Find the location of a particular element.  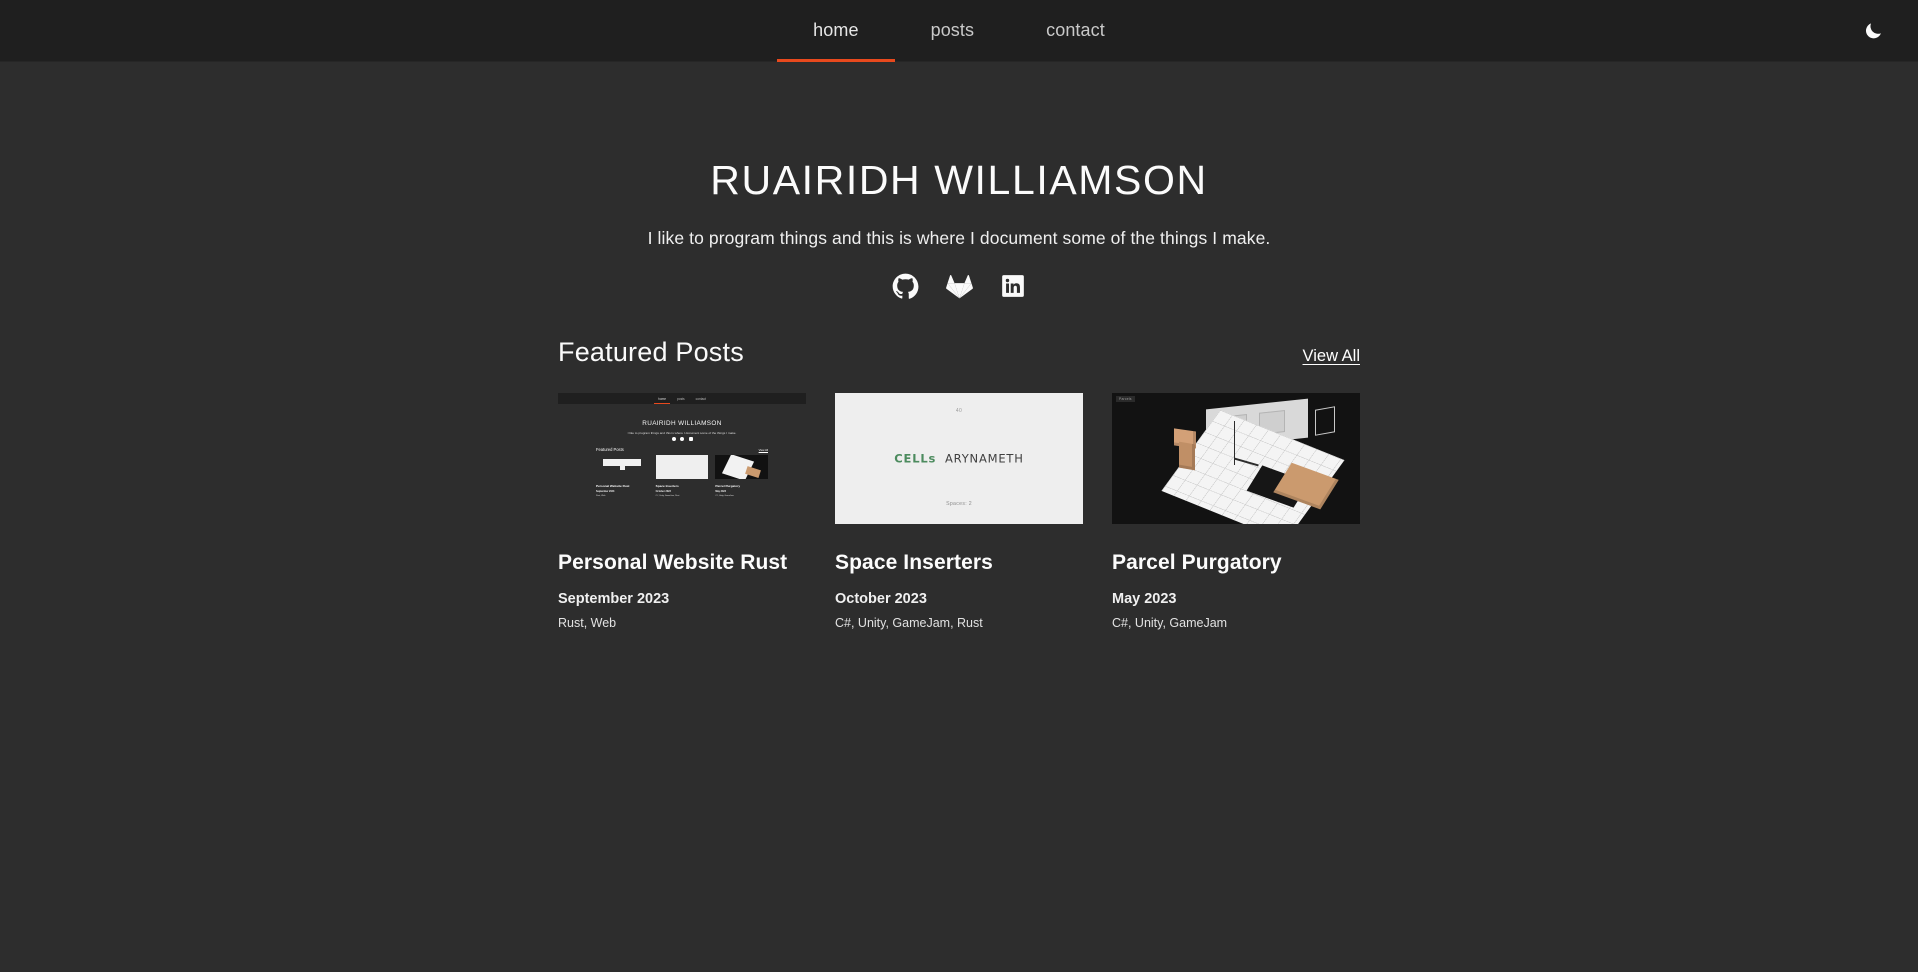

gitlab-link is located at coordinates (959, 286).